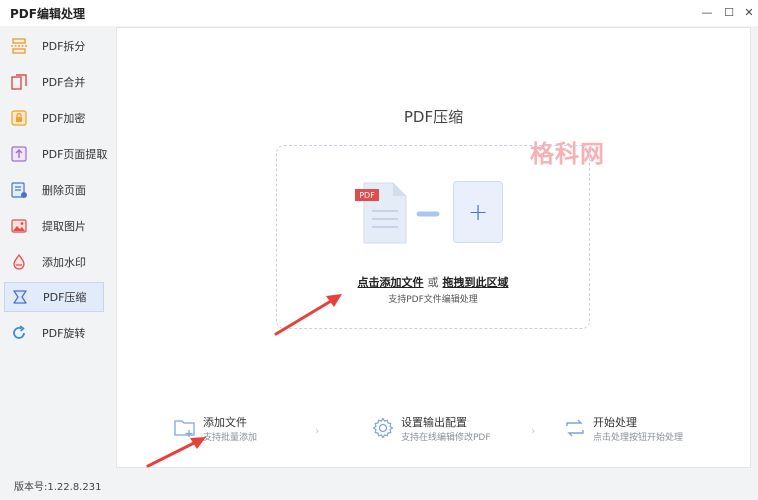 The width and height of the screenshot is (758, 500). I want to click on add-file-button: +, so click(478, 212).